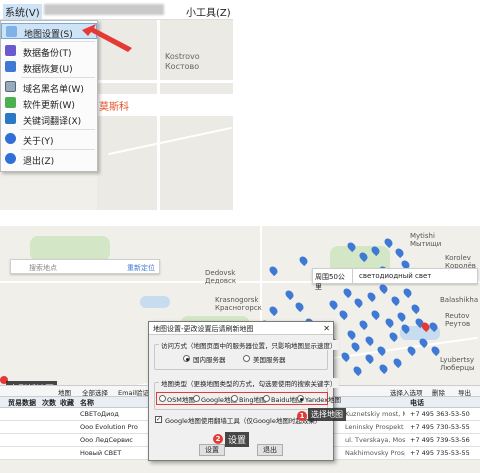 Image resolution: width=480 pixels, height=473 pixels. Describe the element at coordinates (300, 398) in the screenshot. I see `radio-yandex` at that location.